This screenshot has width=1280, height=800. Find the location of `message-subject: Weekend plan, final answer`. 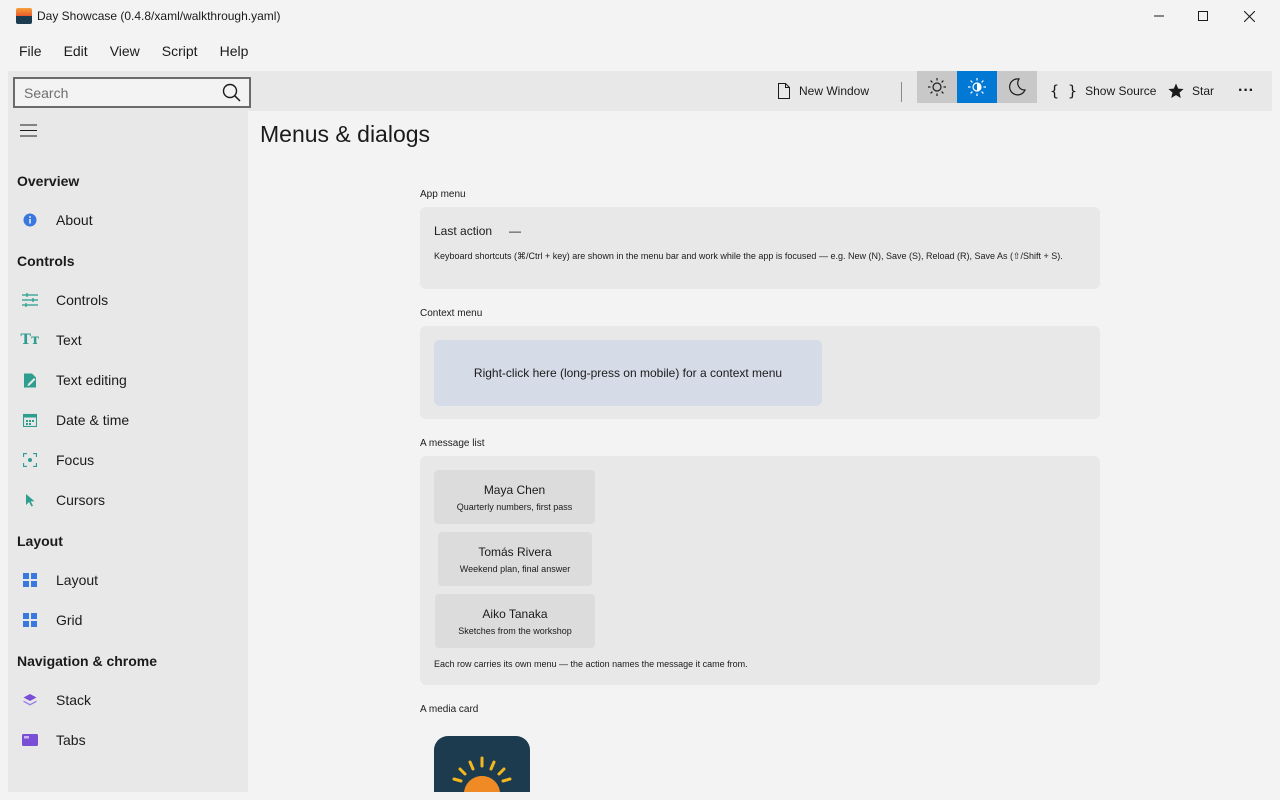

message-subject: Weekend plan, final answer is located at coordinates (515, 569).